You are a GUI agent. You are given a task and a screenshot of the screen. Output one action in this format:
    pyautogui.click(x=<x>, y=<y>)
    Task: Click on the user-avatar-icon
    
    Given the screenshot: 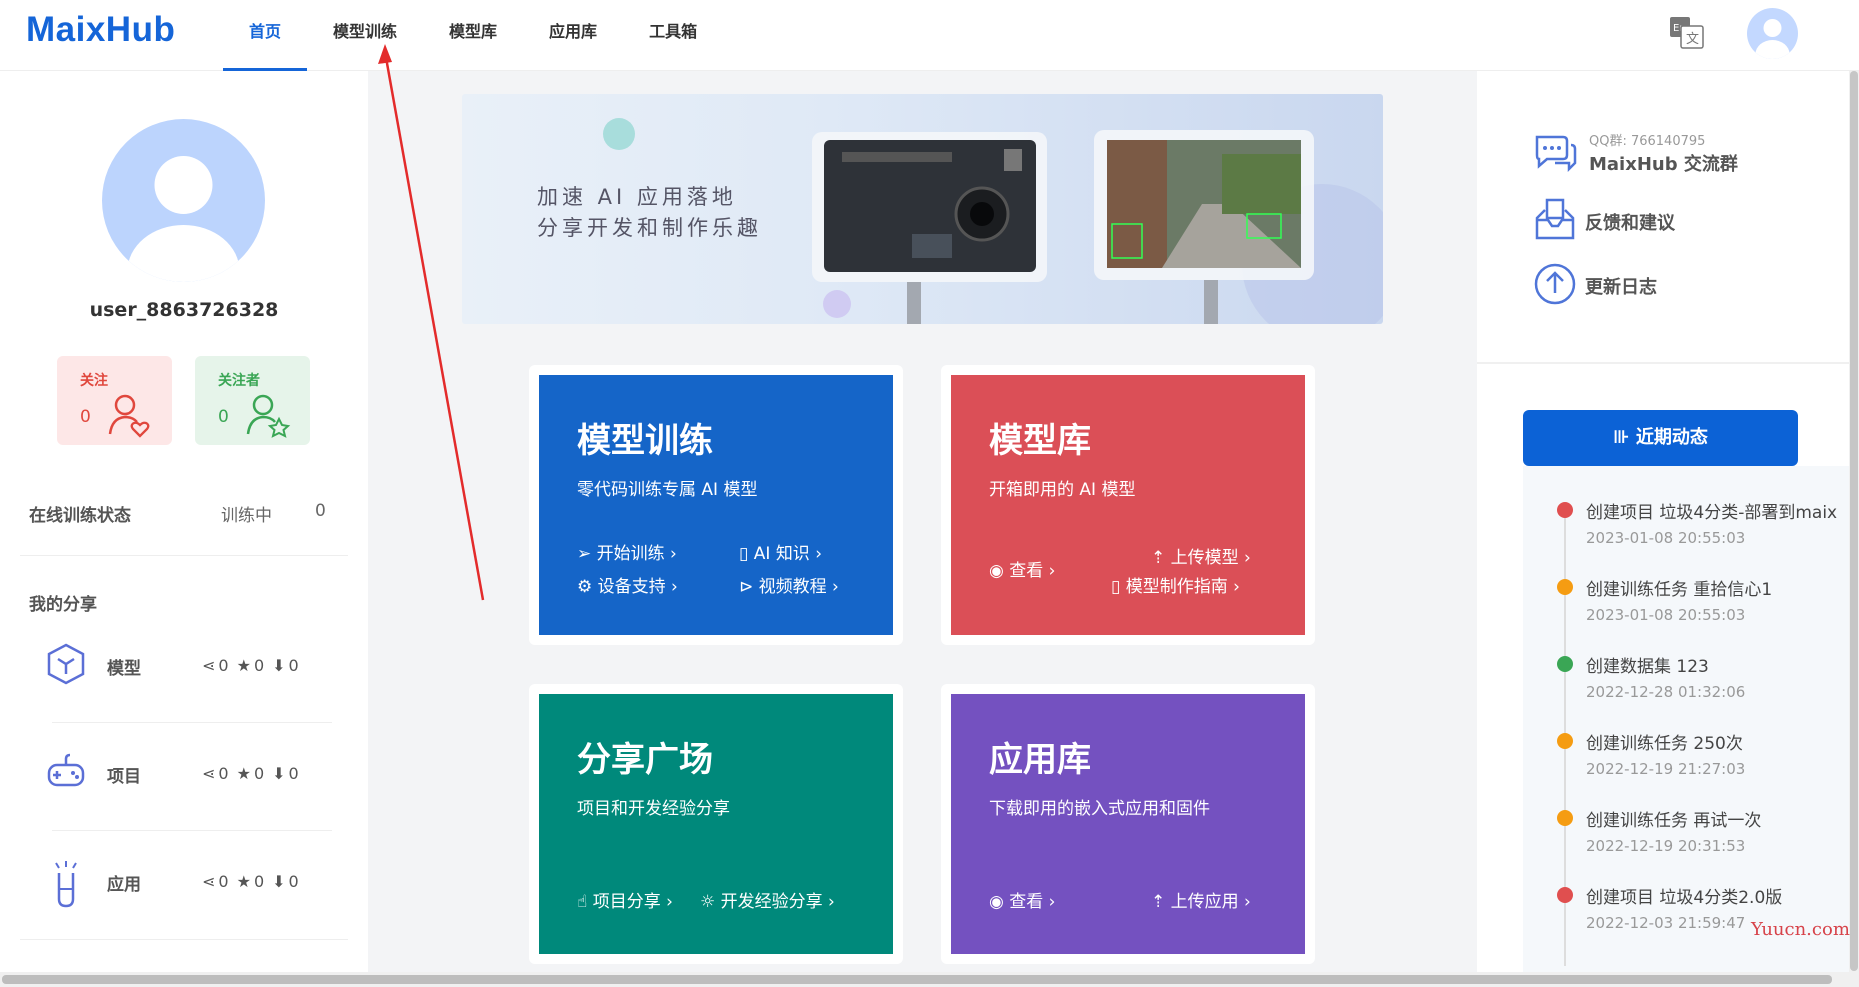 What is the action you would take?
    pyautogui.click(x=1772, y=33)
    